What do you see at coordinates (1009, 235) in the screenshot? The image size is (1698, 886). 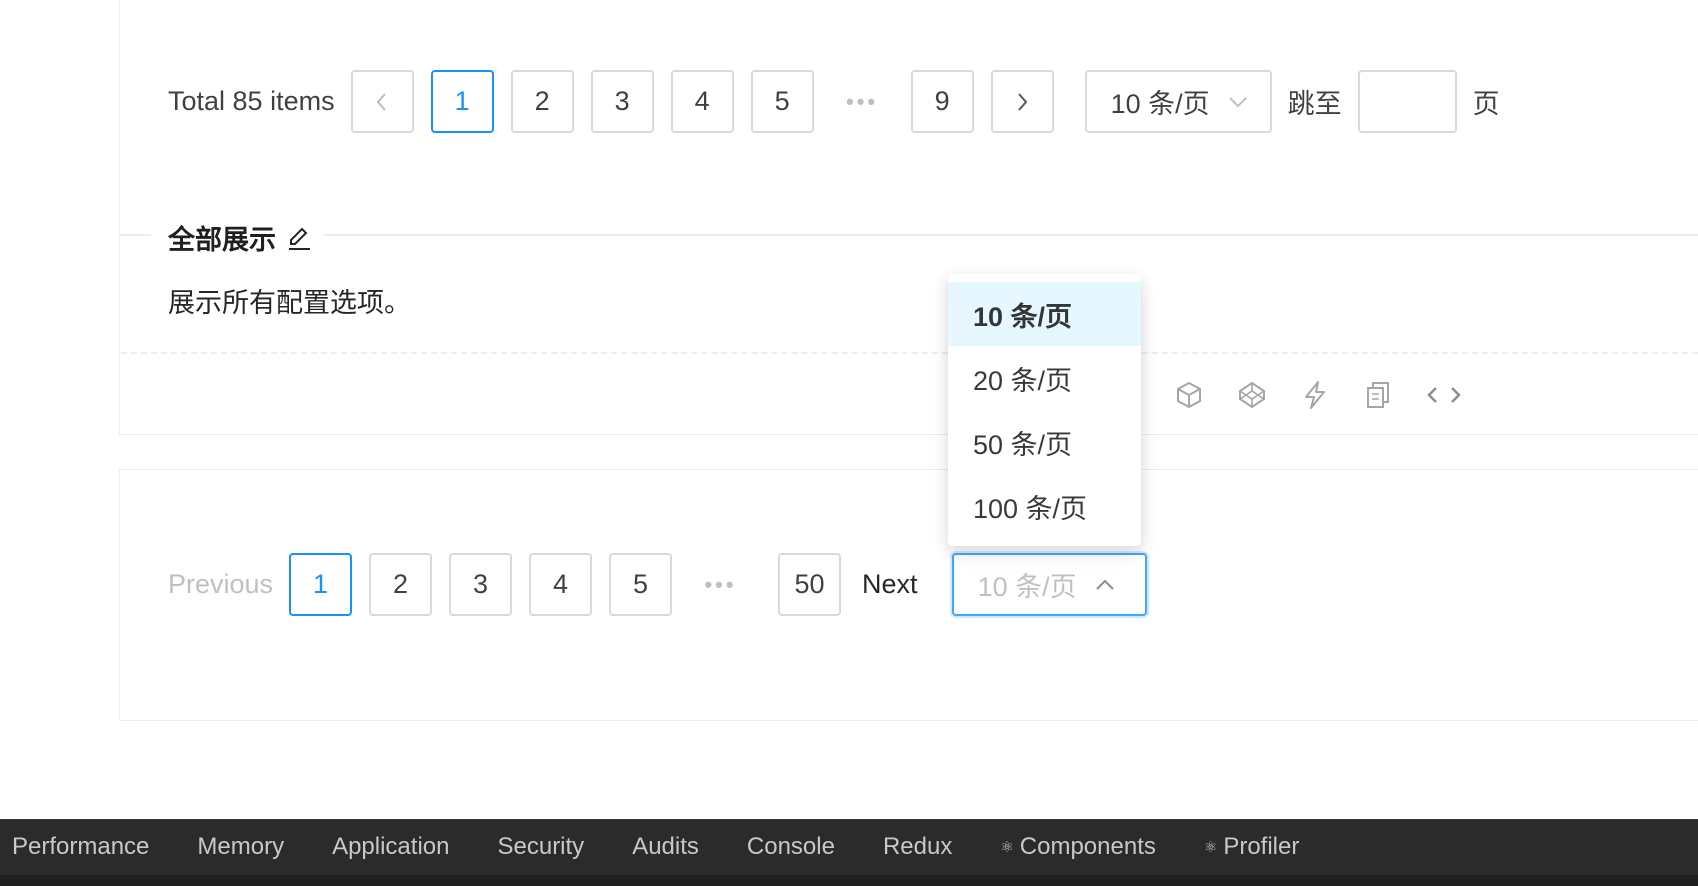 I see `divider-right` at bounding box center [1009, 235].